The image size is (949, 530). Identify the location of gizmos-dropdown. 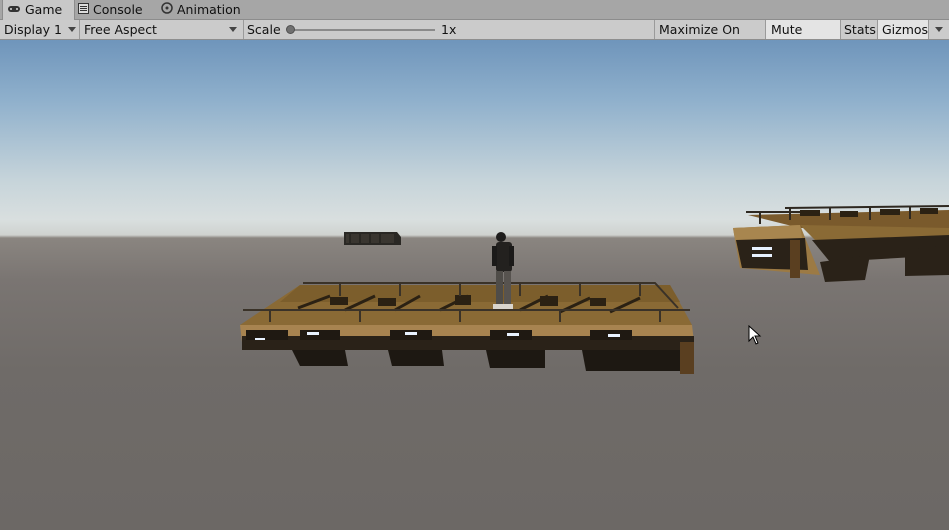
(939, 29).